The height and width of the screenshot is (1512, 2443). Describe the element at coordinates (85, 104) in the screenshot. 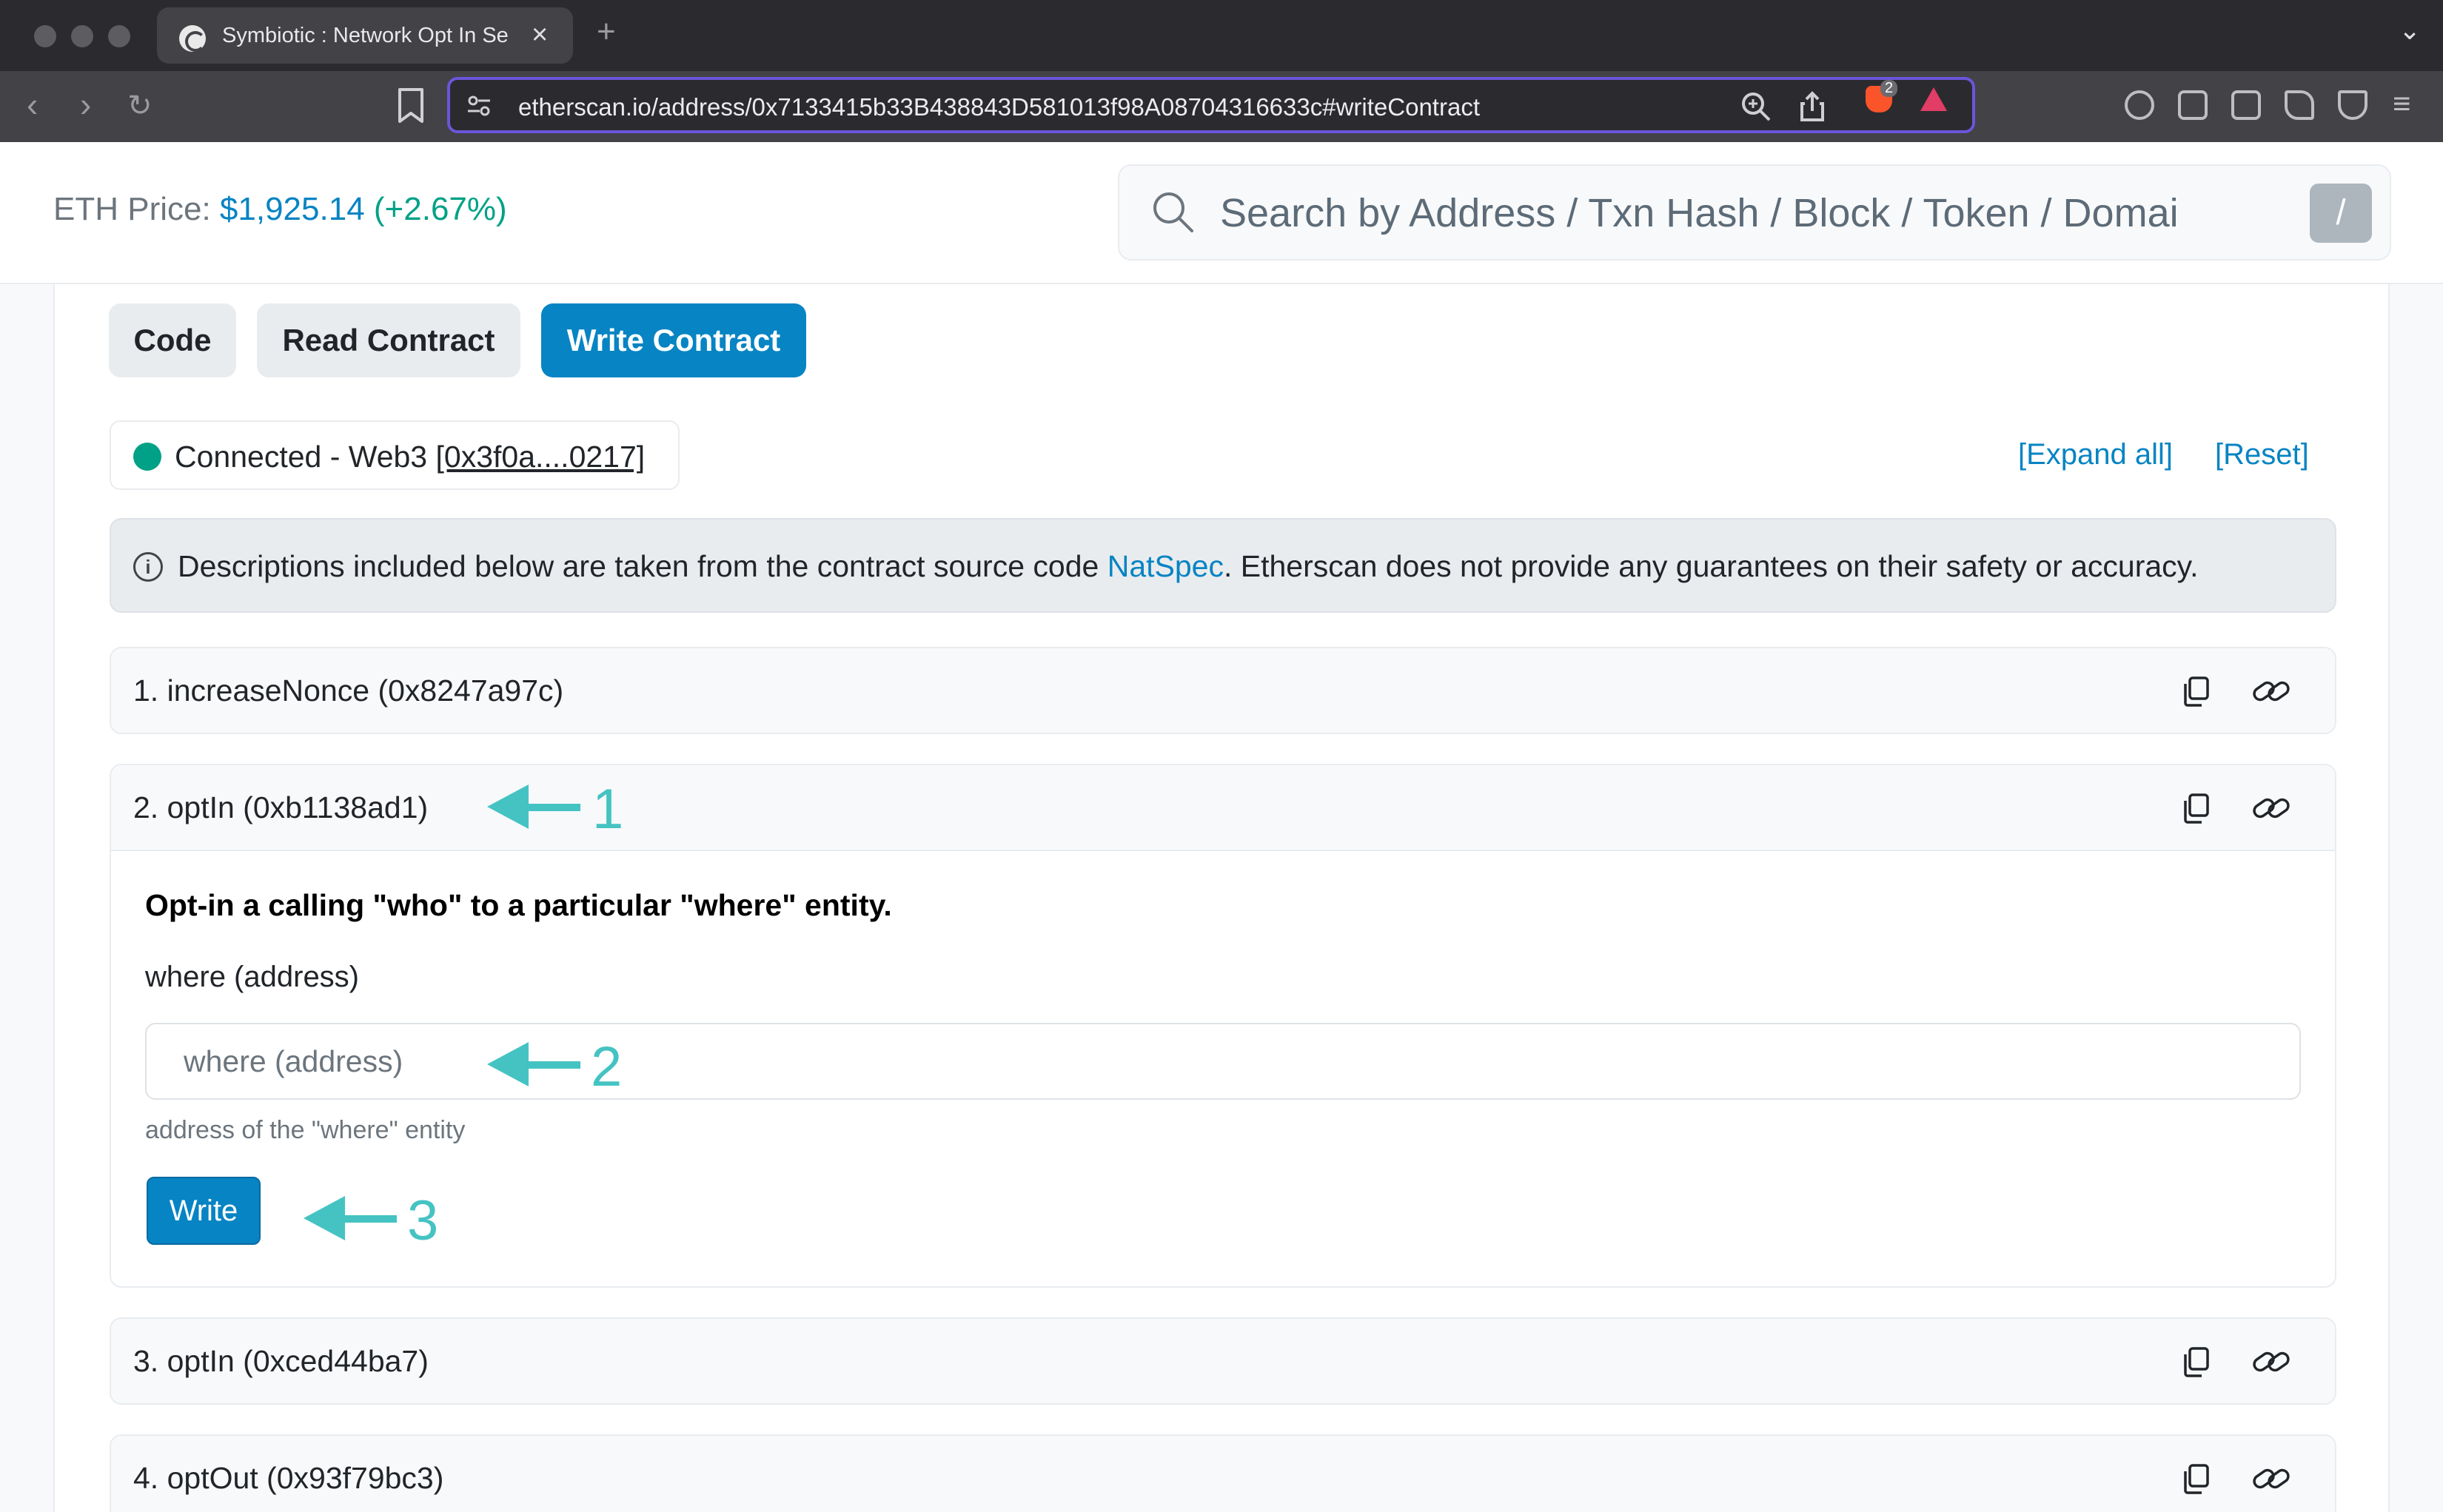

I see `forward-icon: ›` at that location.